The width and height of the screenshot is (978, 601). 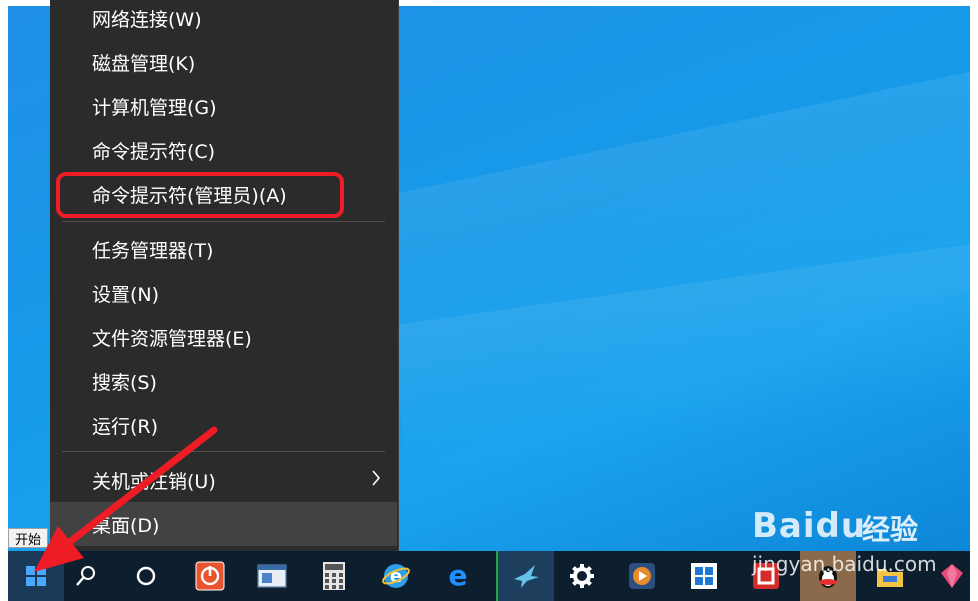 I want to click on taskbar-app-window, so click(x=272, y=576).